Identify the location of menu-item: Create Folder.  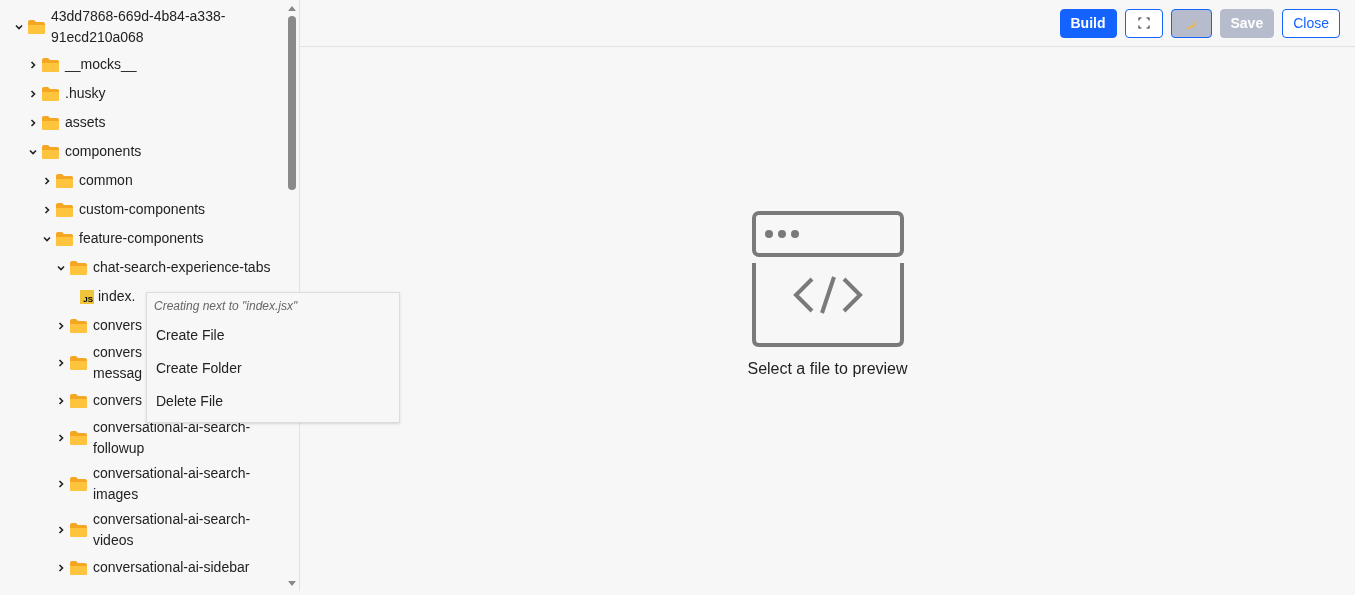
(273, 368).